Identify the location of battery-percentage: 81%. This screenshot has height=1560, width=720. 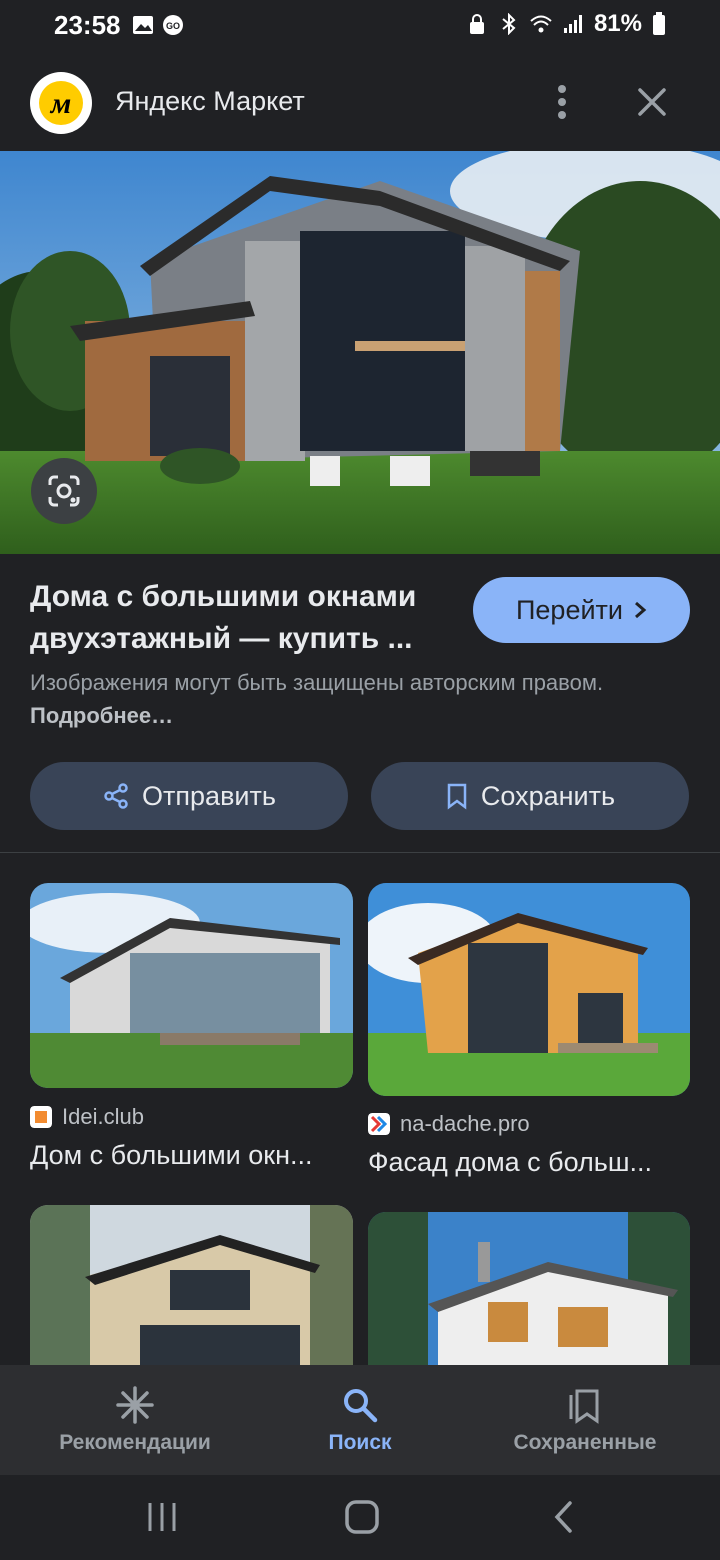
(617, 23).